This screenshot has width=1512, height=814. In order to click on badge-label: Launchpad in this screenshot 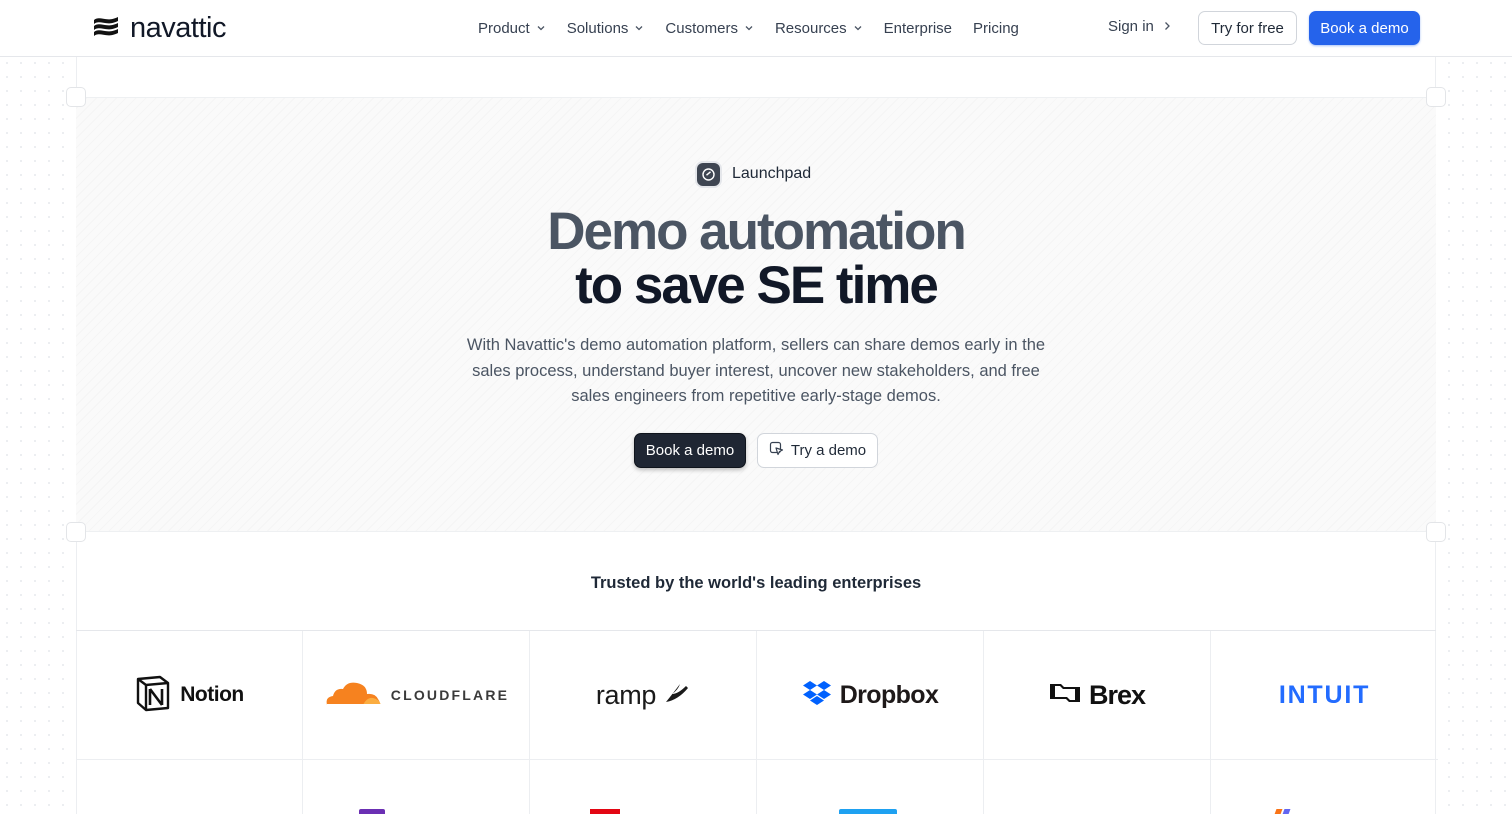, I will do `click(772, 173)`.